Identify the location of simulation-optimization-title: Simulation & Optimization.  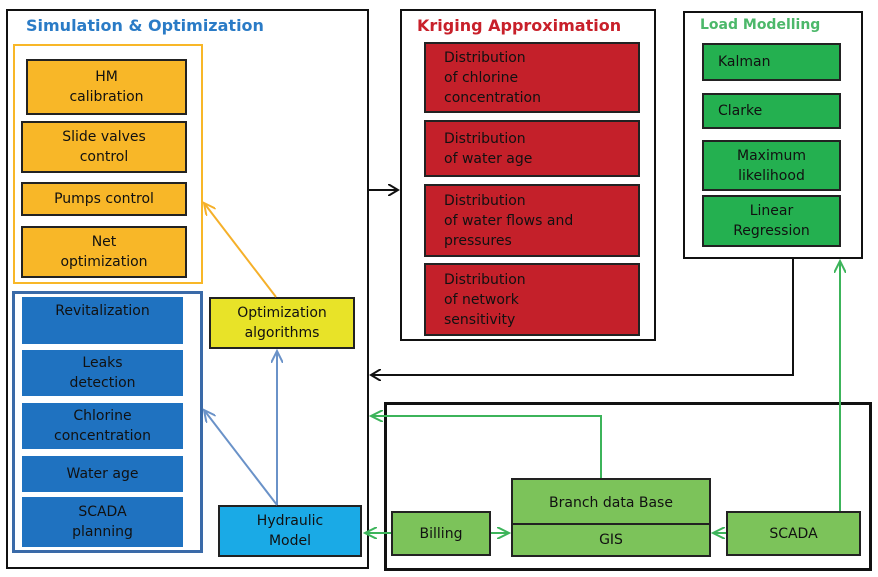
(145, 25).